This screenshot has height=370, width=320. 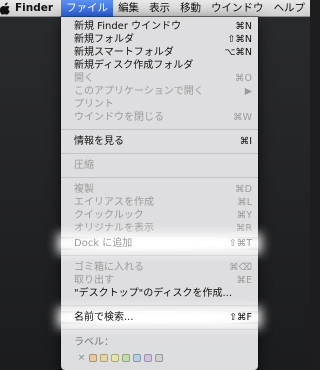 What do you see at coordinates (159, 39) in the screenshot?
I see `menu-item-new-folder: 新規フォルダ ⇧⌘N` at bounding box center [159, 39].